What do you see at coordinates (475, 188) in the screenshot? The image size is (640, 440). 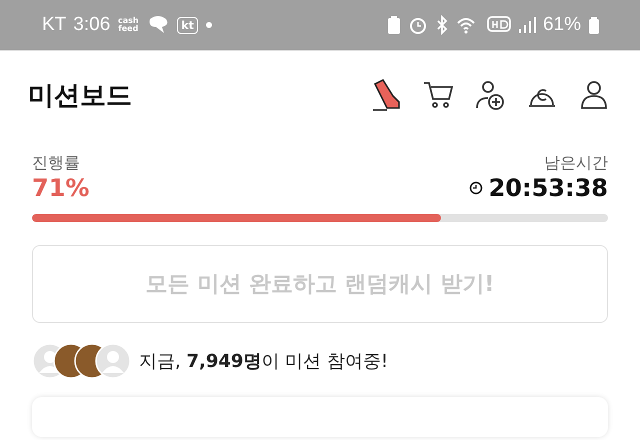 I see `clock-icon` at bounding box center [475, 188].